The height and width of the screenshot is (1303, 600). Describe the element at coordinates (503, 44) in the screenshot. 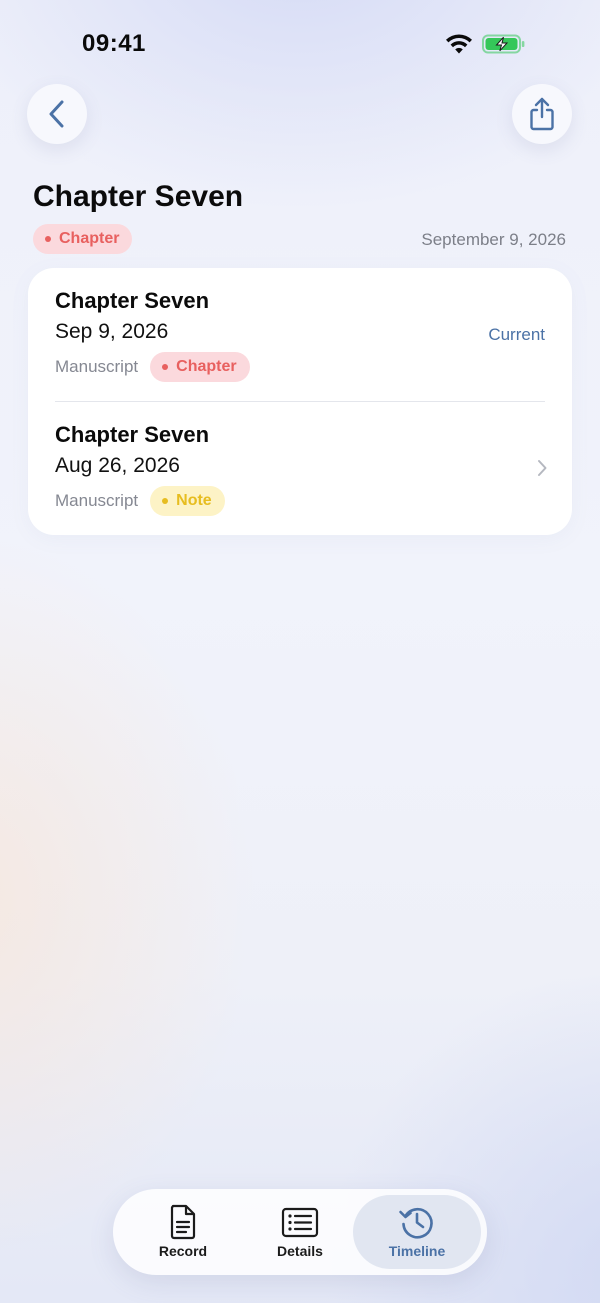

I see `battery-charging-icon` at that location.